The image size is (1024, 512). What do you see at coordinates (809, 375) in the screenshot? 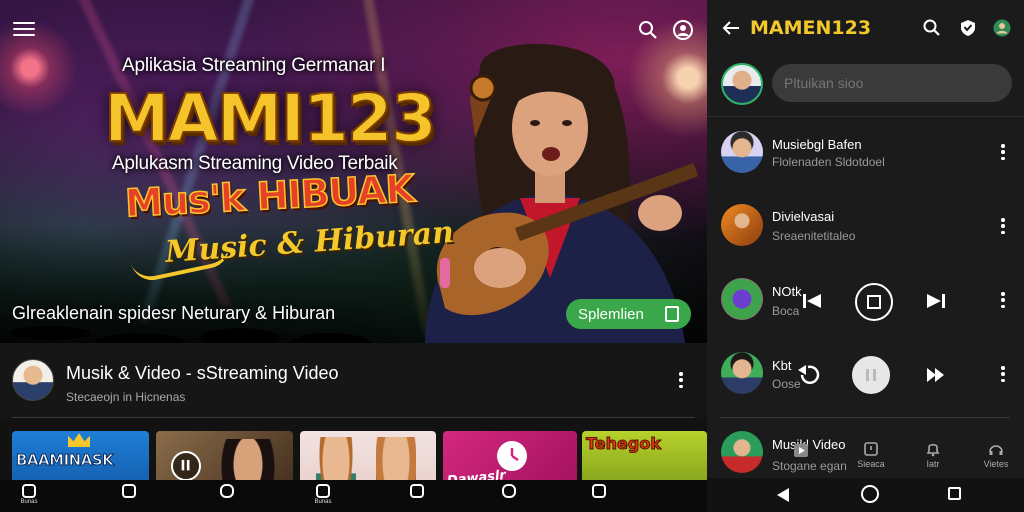
I see `replay-icon` at bounding box center [809, 375].